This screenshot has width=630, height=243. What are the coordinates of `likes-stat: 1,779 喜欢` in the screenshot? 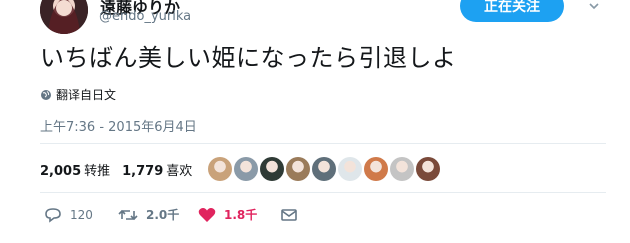 It's located at (157, 169).